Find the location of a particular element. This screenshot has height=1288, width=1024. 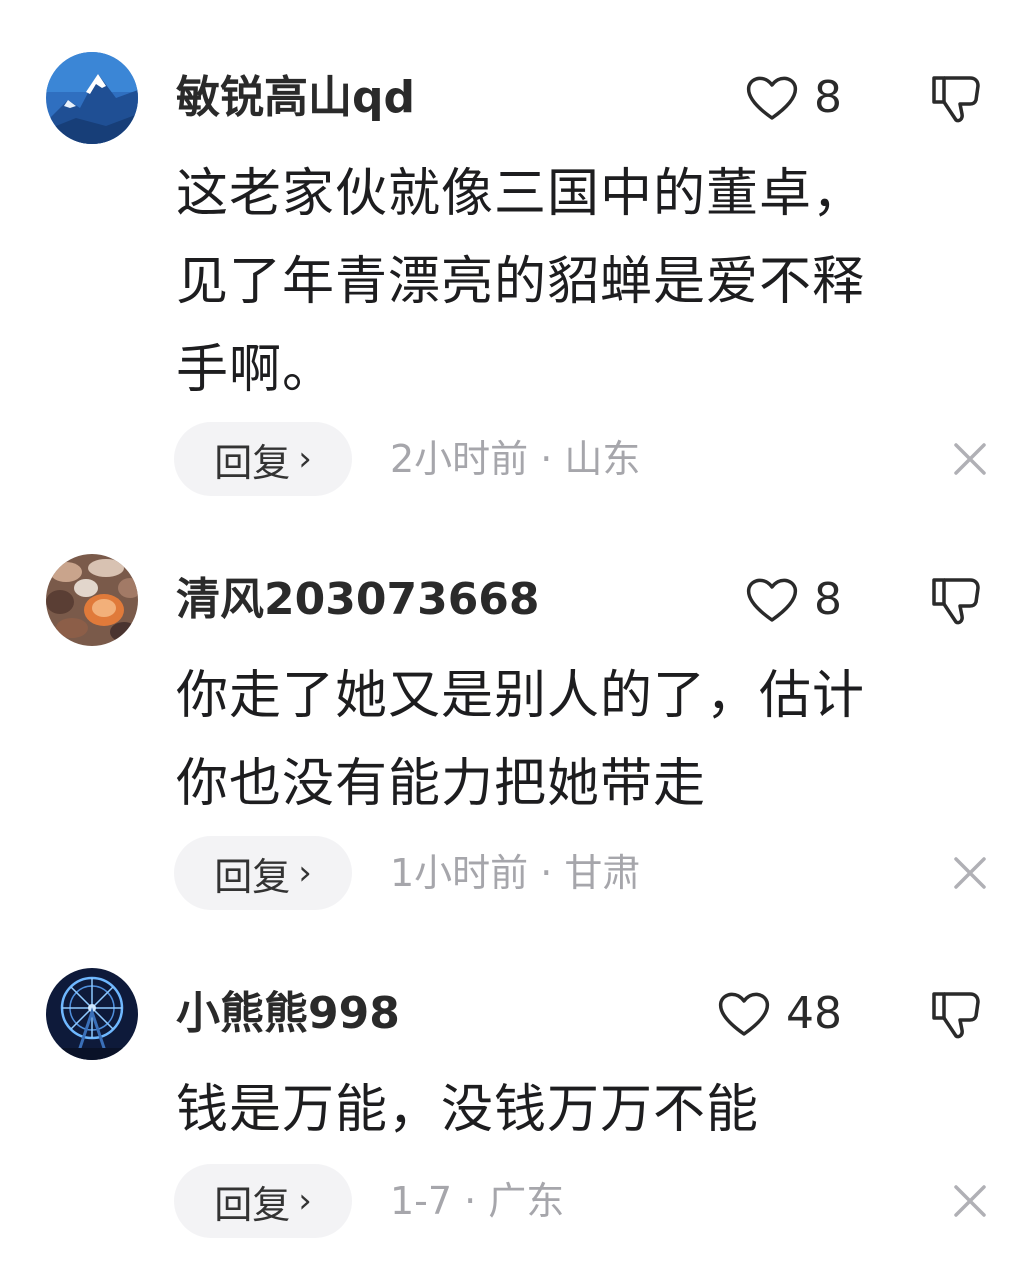

like-button: 48 is located at coordinates (779, 1014).